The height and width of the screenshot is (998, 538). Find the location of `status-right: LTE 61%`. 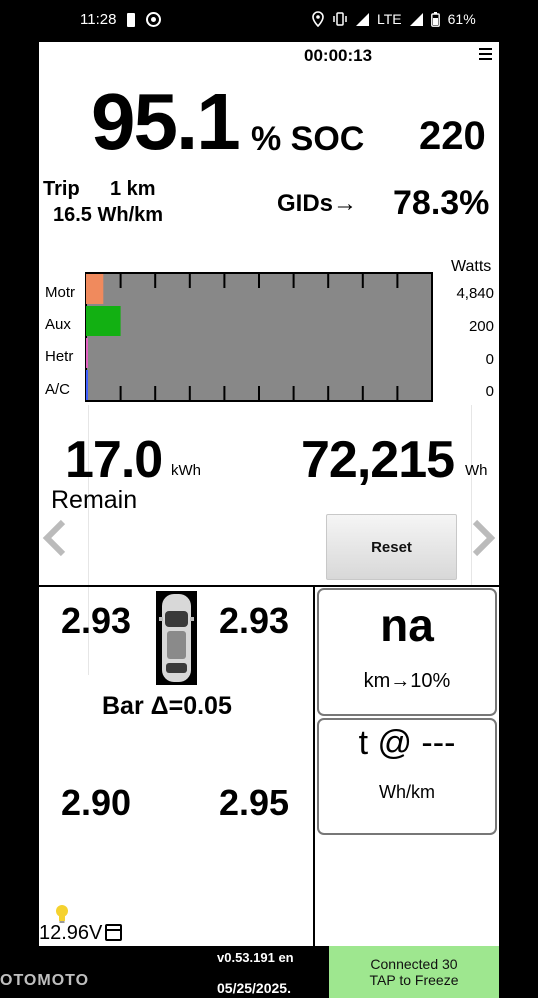

status-right: LTE 61% is located at coordinates (394, 19).